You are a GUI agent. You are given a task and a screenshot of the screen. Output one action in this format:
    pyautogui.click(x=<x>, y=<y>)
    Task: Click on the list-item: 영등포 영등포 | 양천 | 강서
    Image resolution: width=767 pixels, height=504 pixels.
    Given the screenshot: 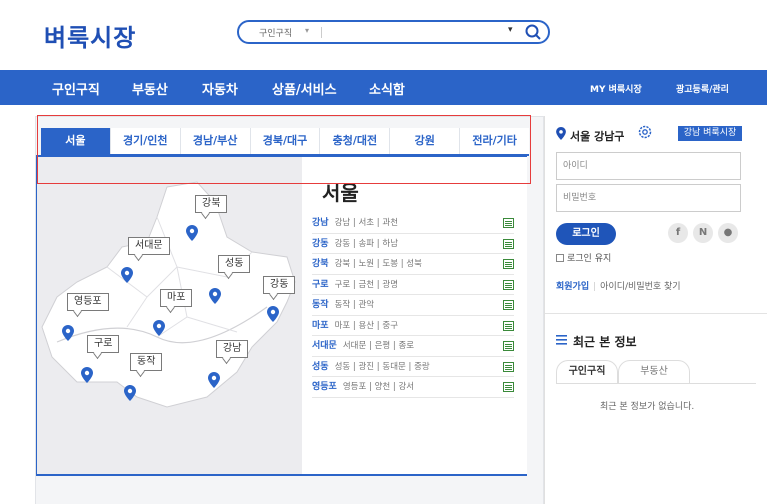 What is the action you would take?
    pyautogui.click(x=413, y=387)
    